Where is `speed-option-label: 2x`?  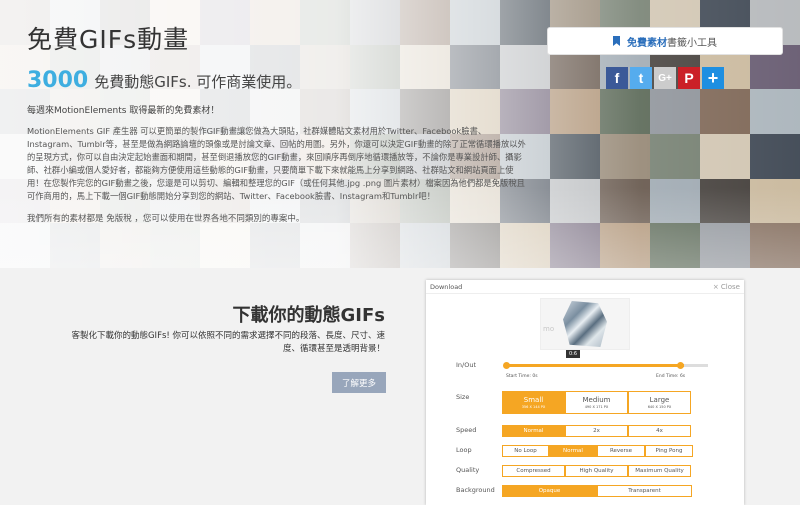 speed-option-label: 2x is located at coordinates (596, 431).